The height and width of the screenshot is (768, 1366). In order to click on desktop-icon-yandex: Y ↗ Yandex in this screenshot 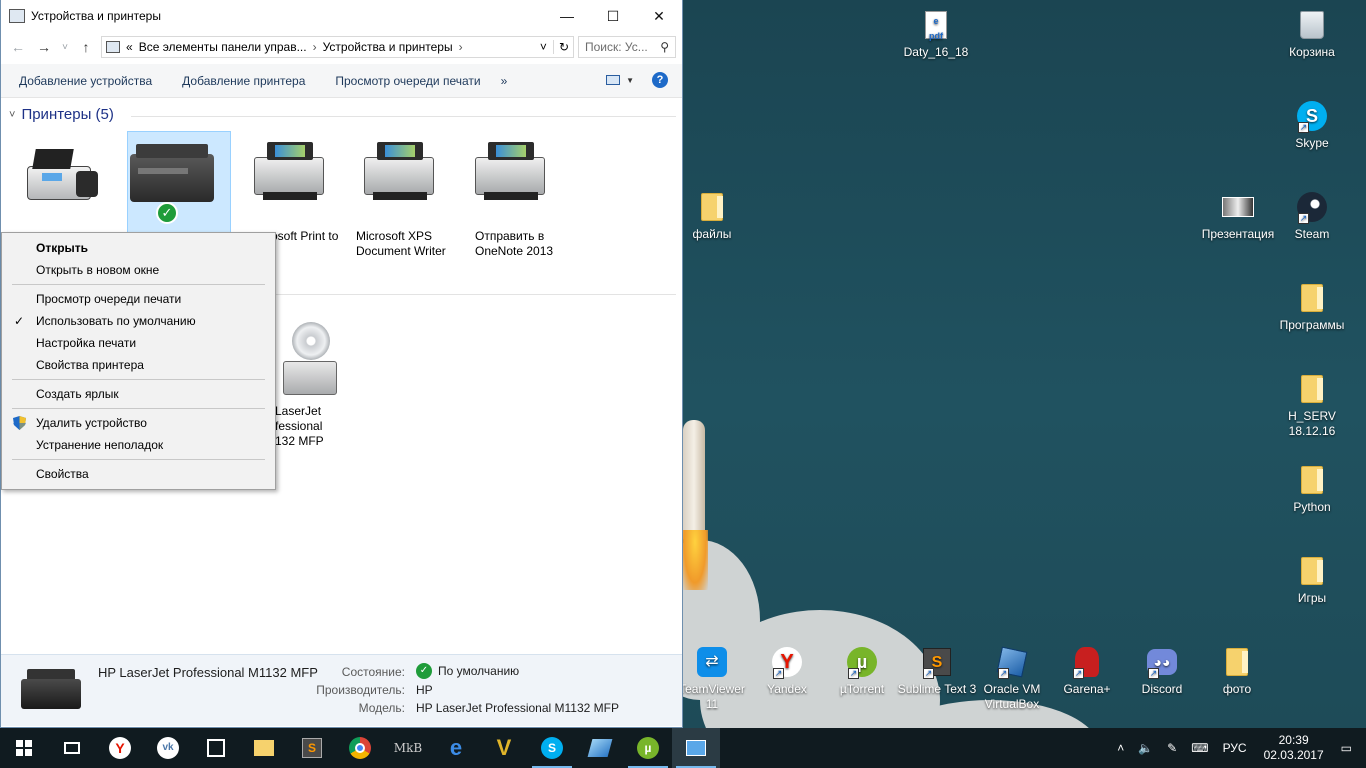, I will do `click(787, 671)`.